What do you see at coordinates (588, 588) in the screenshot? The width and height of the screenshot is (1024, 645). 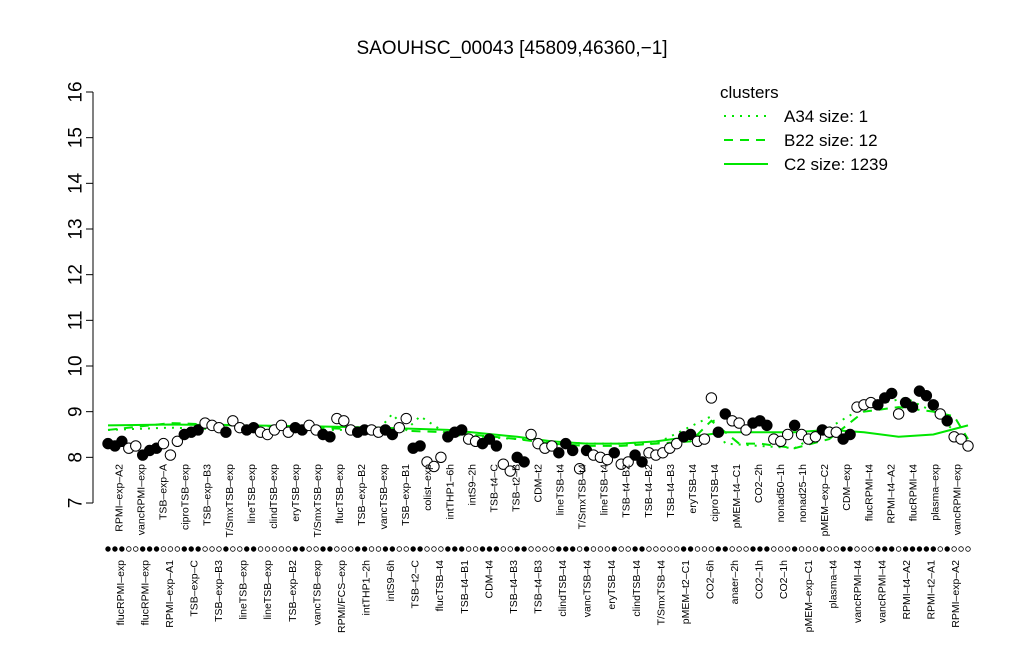 I see `x-label-bottom: vancTSB–t4` at bounding box center [588, 588].